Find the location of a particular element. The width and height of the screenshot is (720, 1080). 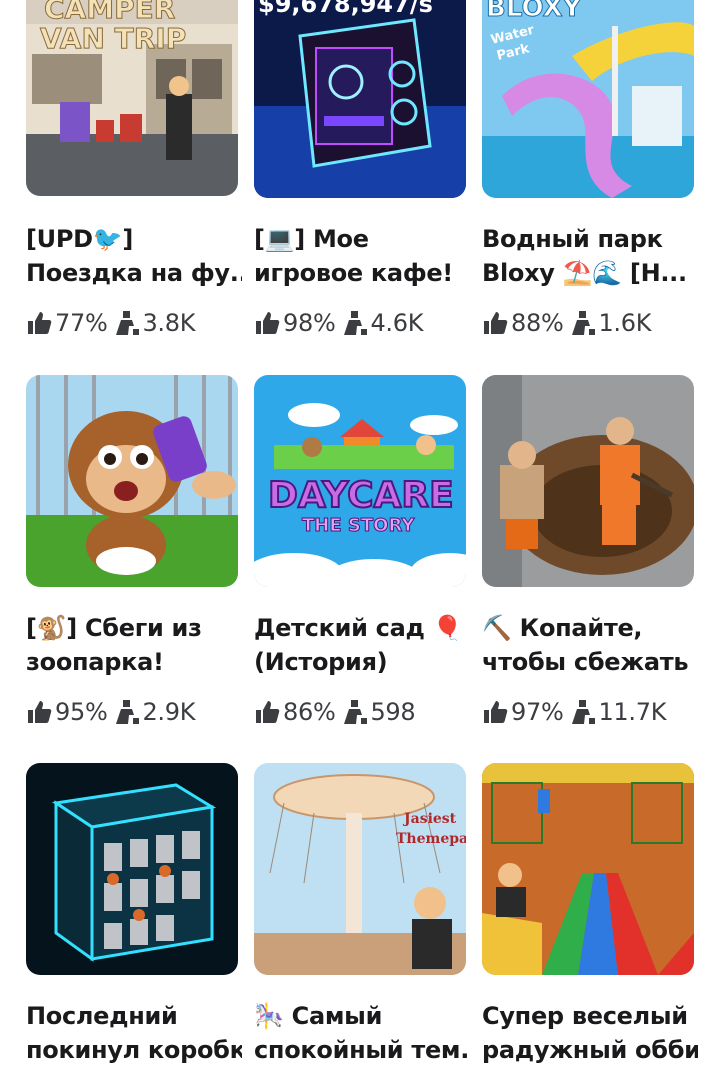

monkey-thumbnail is located at coordinates (132, 481).